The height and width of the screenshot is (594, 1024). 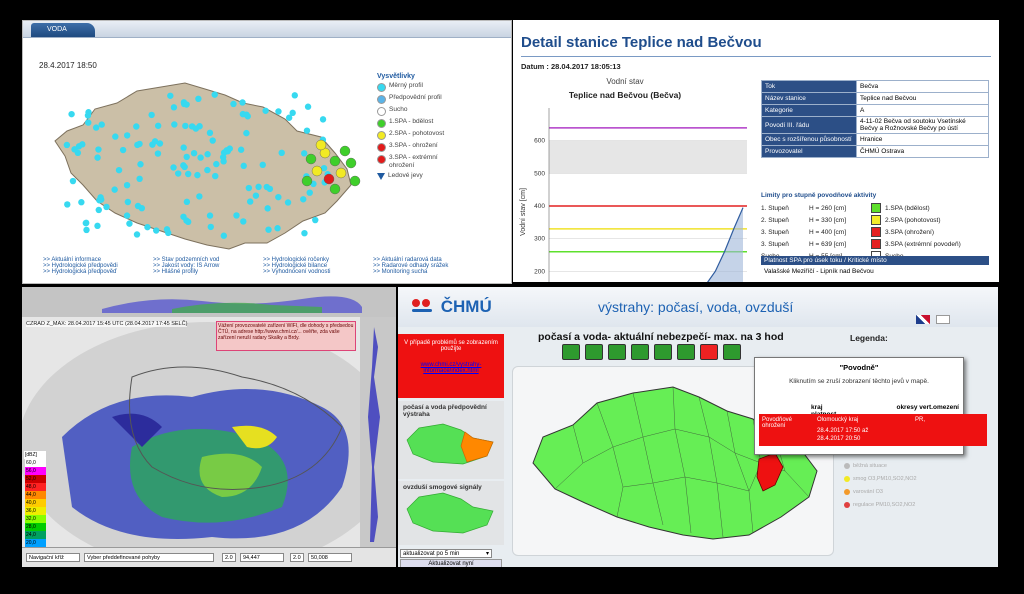 What do you see at coordinates (539, 206) in the screenshot?
I see `y-tick-label: 400` at bounding box center [539, 206].